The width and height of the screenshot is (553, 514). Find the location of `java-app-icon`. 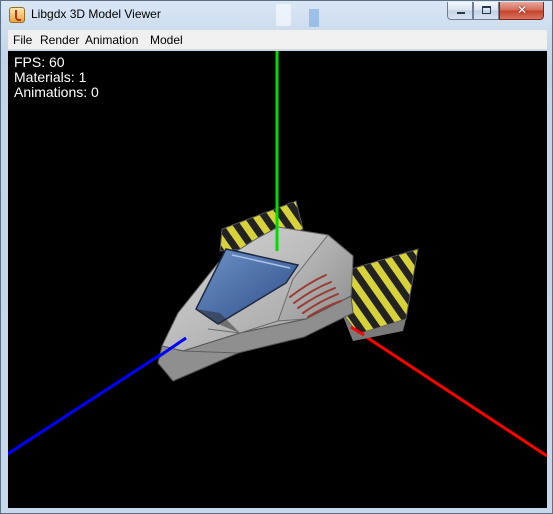

java-app-icon is located at coordinates (17, 15).